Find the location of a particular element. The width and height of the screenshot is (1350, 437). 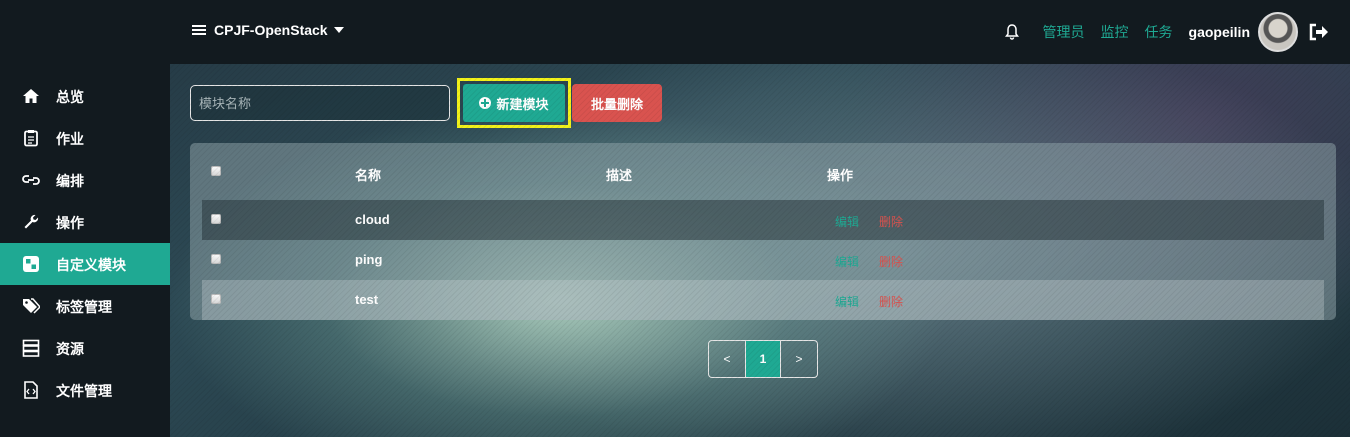

sidebar-item-resources: 资源 is located at coordinates (85, 348).